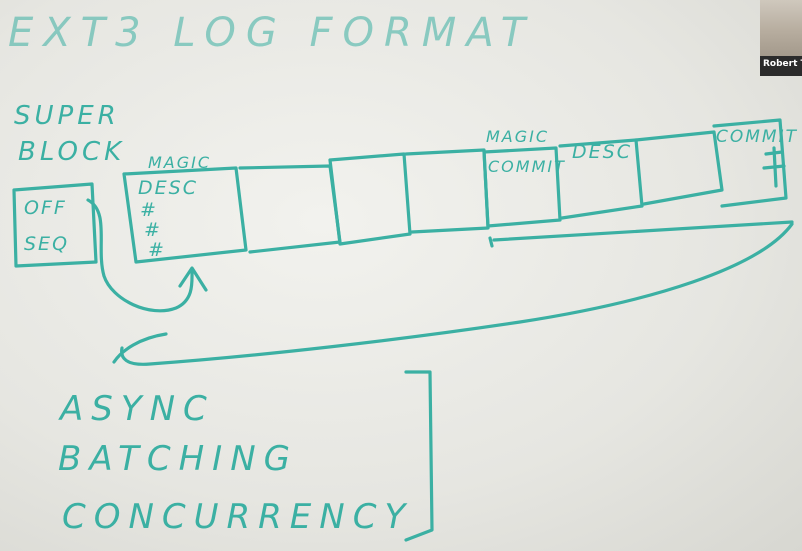 This screenshot has height=551, width=802. I want to click on list-item: ASYNC, so click(136, 409).